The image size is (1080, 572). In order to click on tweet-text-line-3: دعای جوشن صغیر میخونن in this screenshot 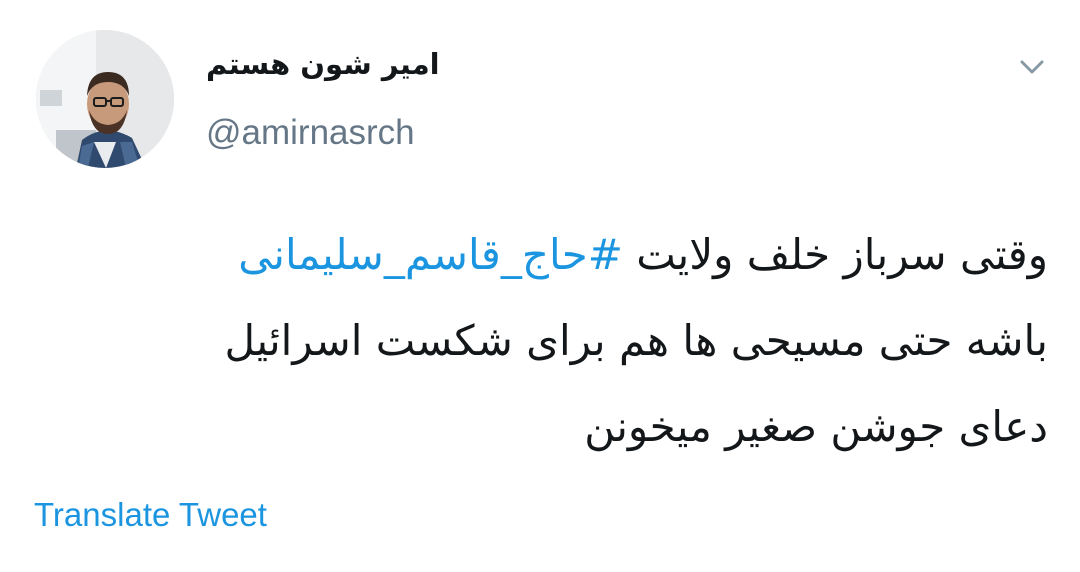, I will do `click(816, 426)`.